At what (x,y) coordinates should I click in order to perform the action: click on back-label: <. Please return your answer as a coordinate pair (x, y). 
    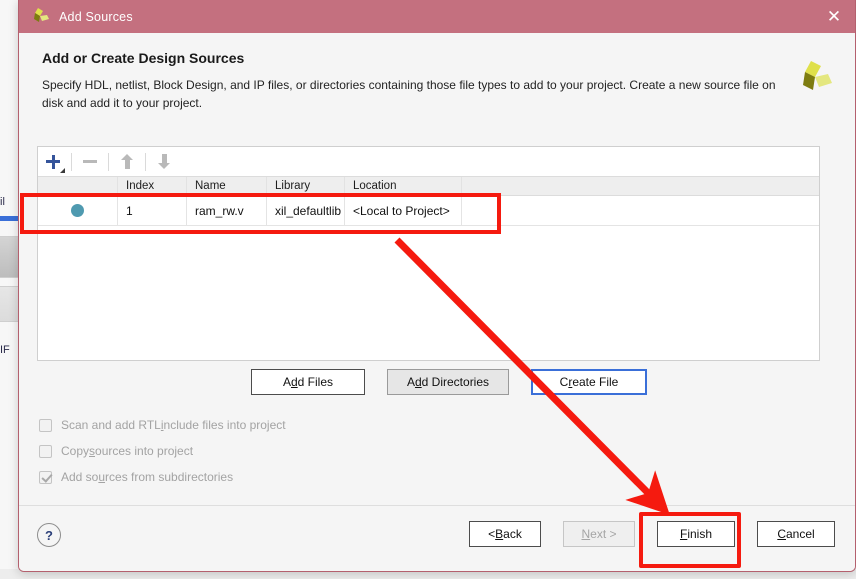
    Looking at the image, I should click on (492, 534).